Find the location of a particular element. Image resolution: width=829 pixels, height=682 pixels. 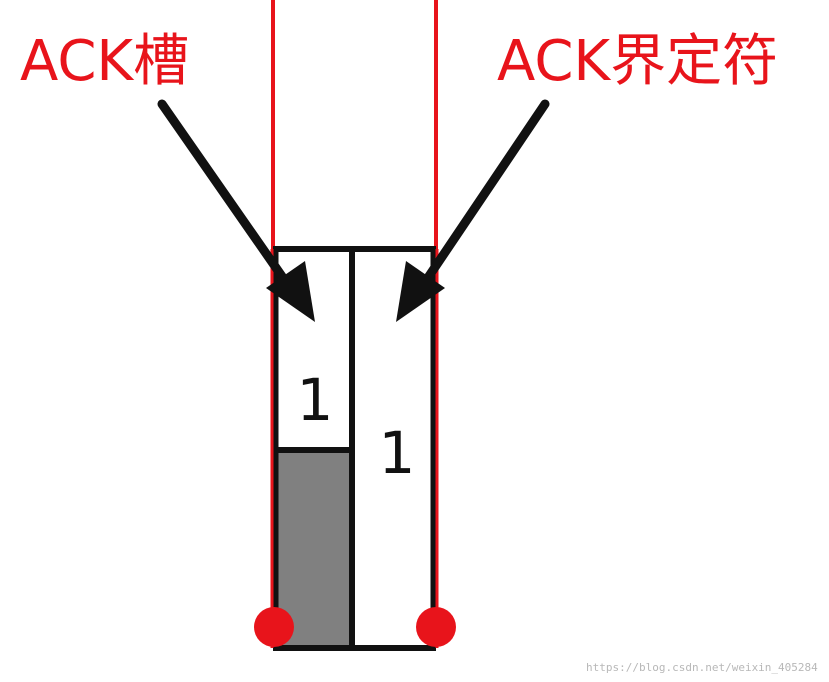

left-sample-point is located at coordinates (274, 627).